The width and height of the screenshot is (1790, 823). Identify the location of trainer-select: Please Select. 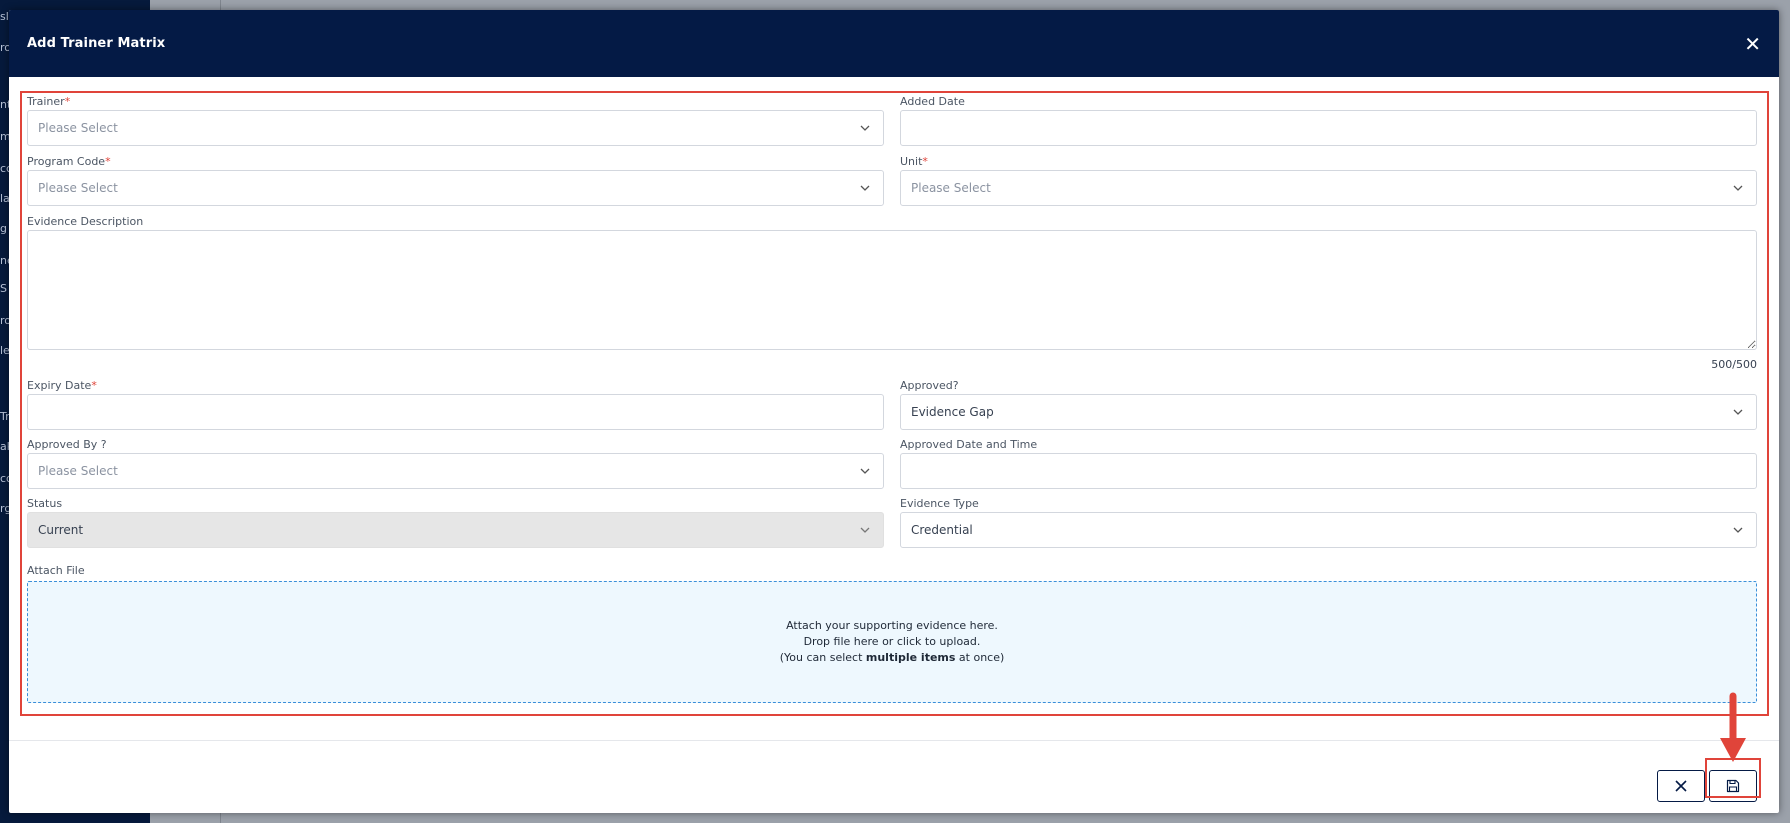
(455, 128).